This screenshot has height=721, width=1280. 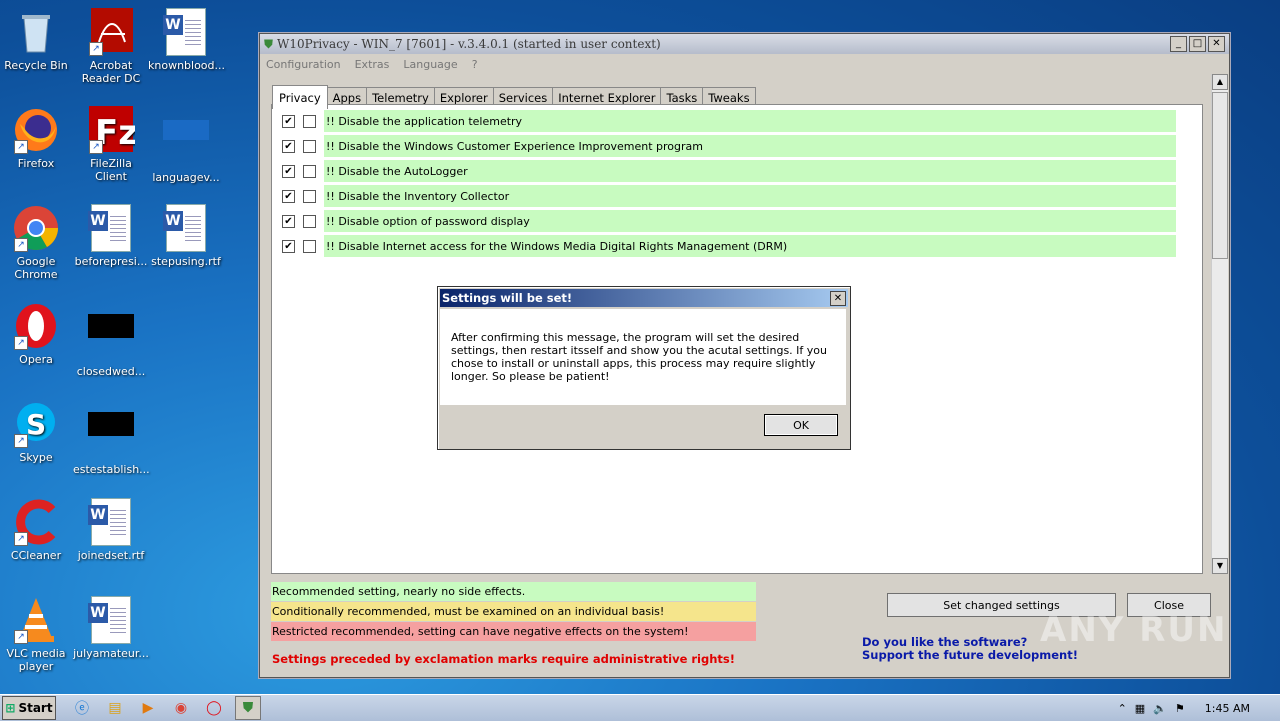 What do you see at coordinates (10, 708) in the screenshot?
I see `windows-logo-icon: ⊞` at bounding box center [10, 708].